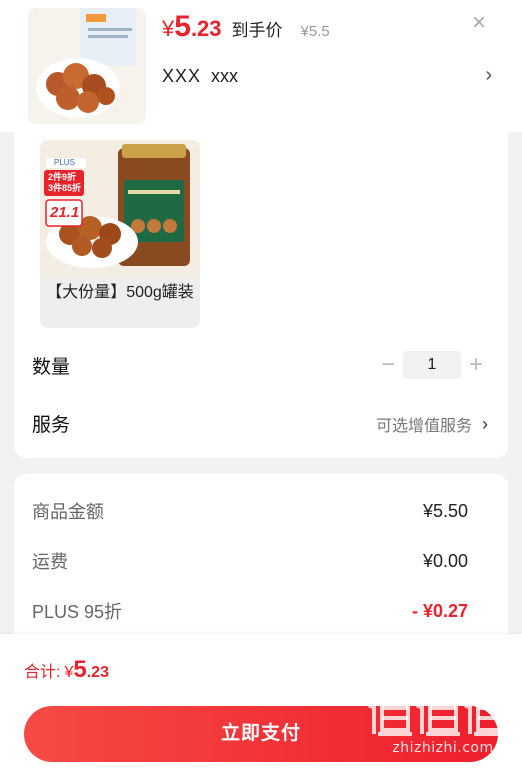 The image size is (522, 768). I want to click on original-price: ¥5.5, so click(315, 31).